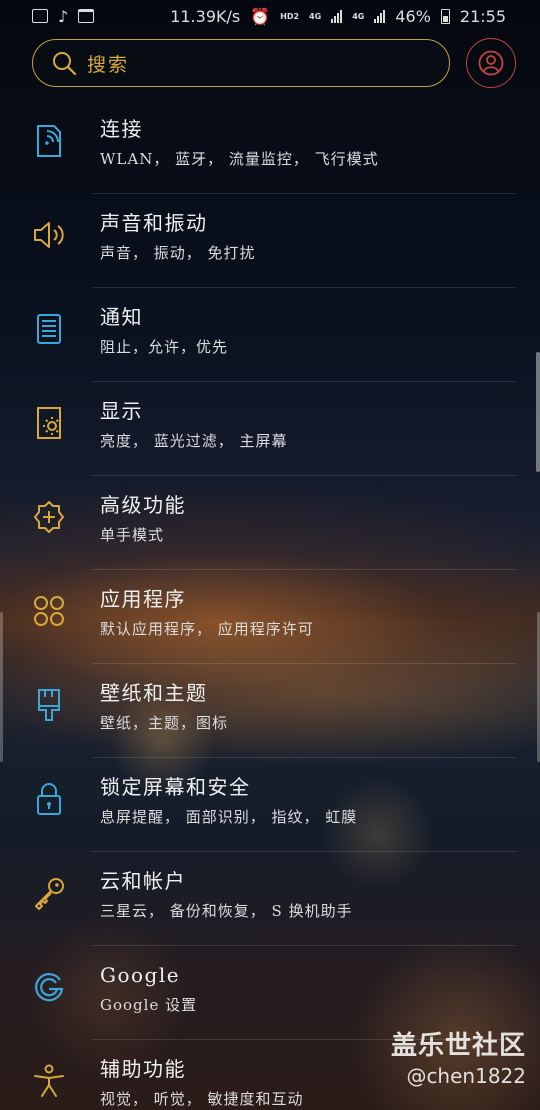  I want to click on status-left: ♪, so click(63, 16).